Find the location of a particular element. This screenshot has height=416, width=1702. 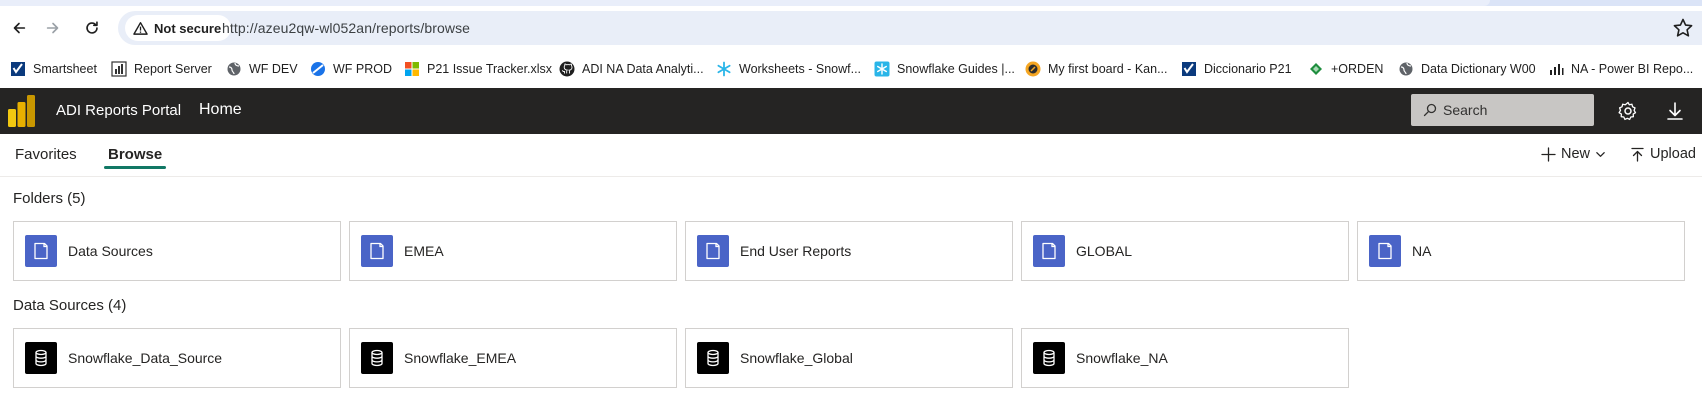

folder-tile: Data Sources is located at coordinates (177, 251).